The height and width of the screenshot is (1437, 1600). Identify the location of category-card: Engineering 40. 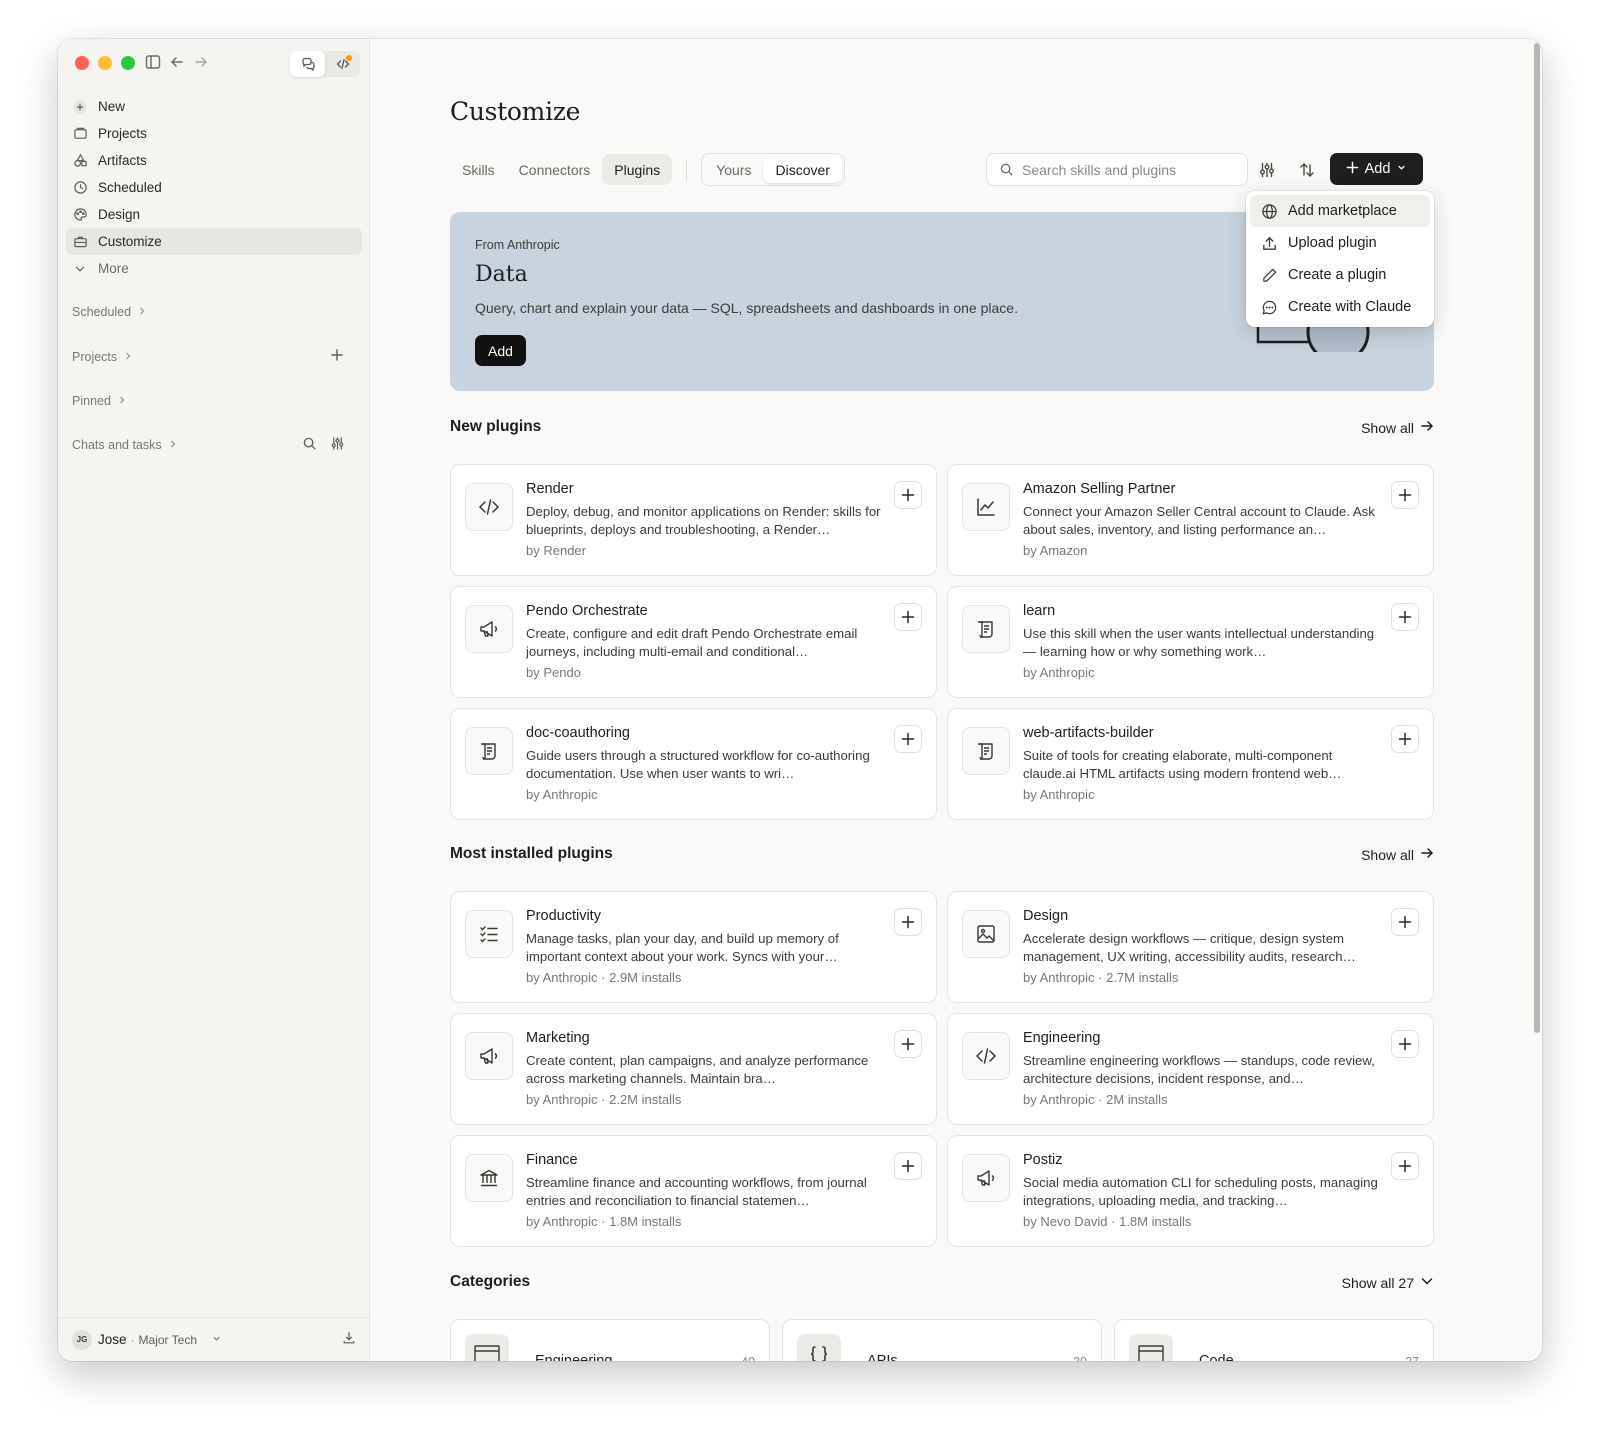
(610, 1340).